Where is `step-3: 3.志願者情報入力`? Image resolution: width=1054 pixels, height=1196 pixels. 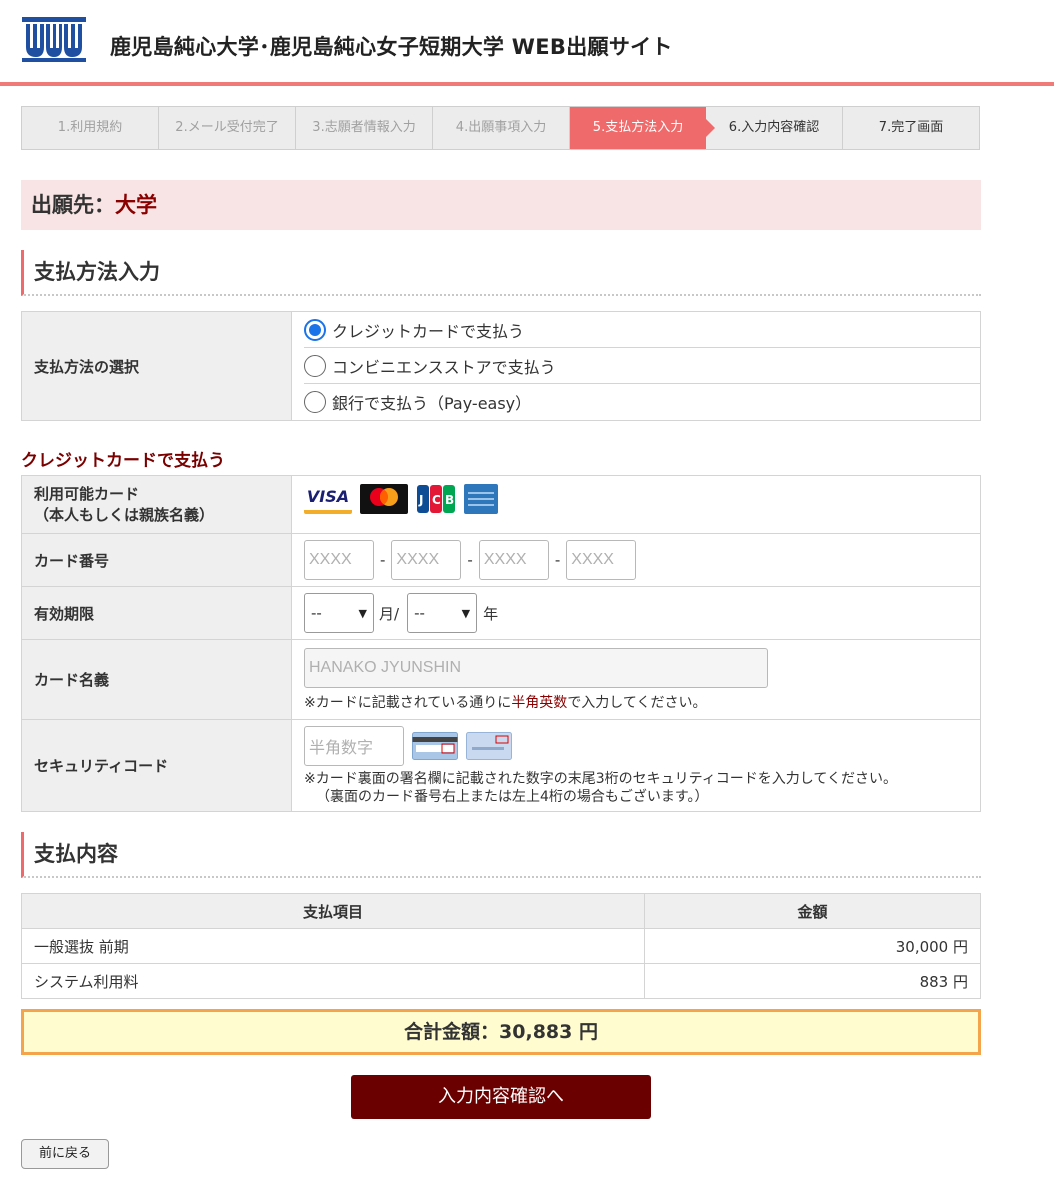
step-3: 3.志願者情報入力 is located at coordinates (364, 128).